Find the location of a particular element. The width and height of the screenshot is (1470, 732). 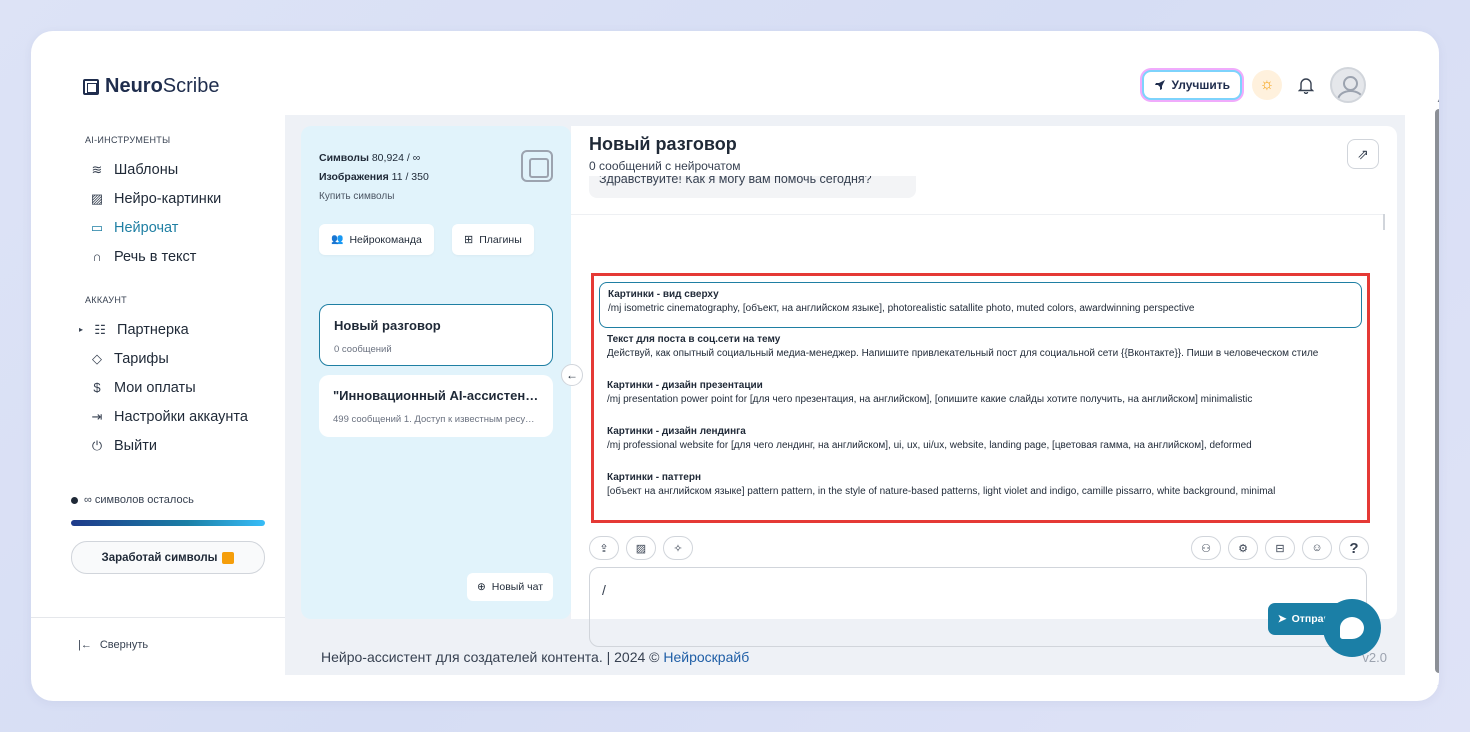

theme-toggle-sun-icon: ☼ is located at coordinates (1267, 85).